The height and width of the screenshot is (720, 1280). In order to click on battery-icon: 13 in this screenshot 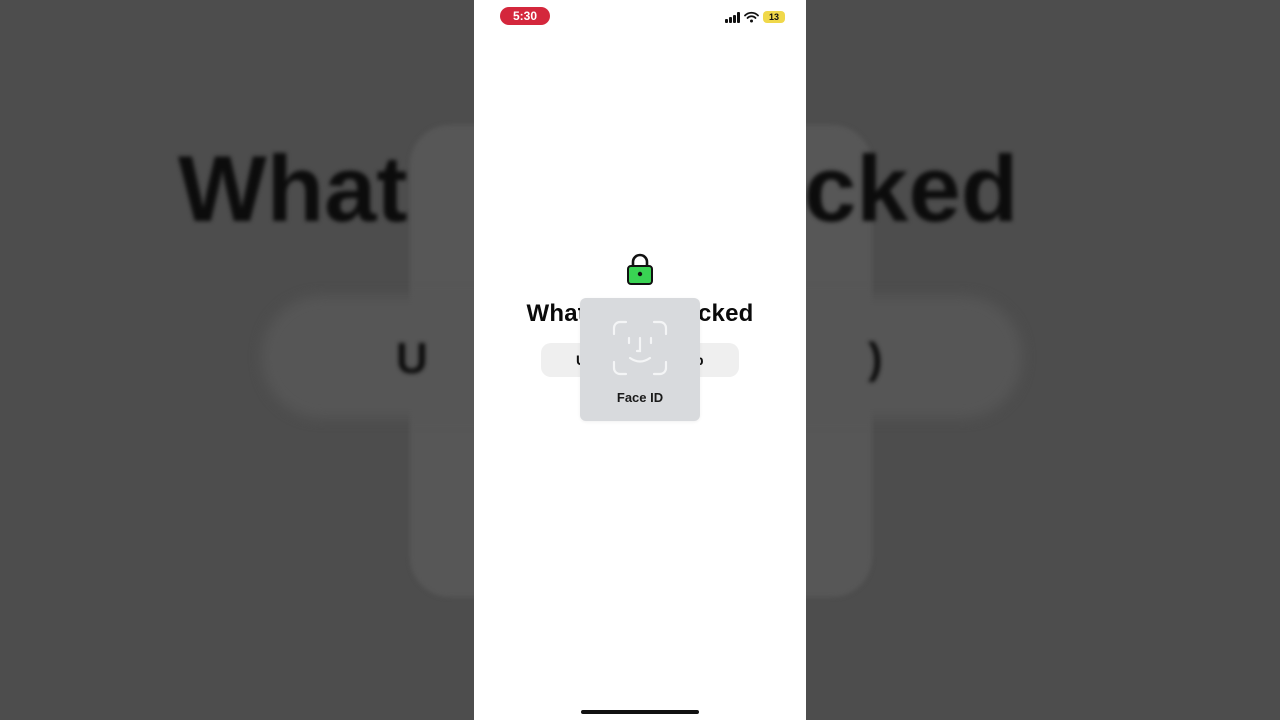, I will do `click(774, 17)`.